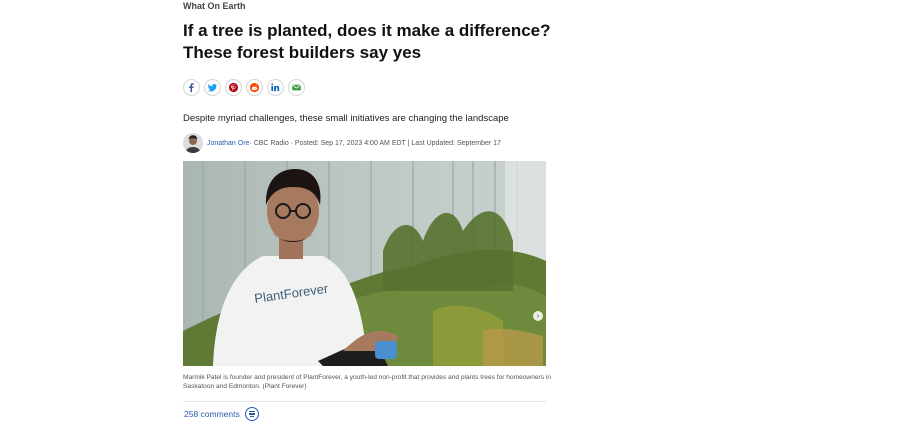  I want to click on twitter-icon, so click(212, 87).